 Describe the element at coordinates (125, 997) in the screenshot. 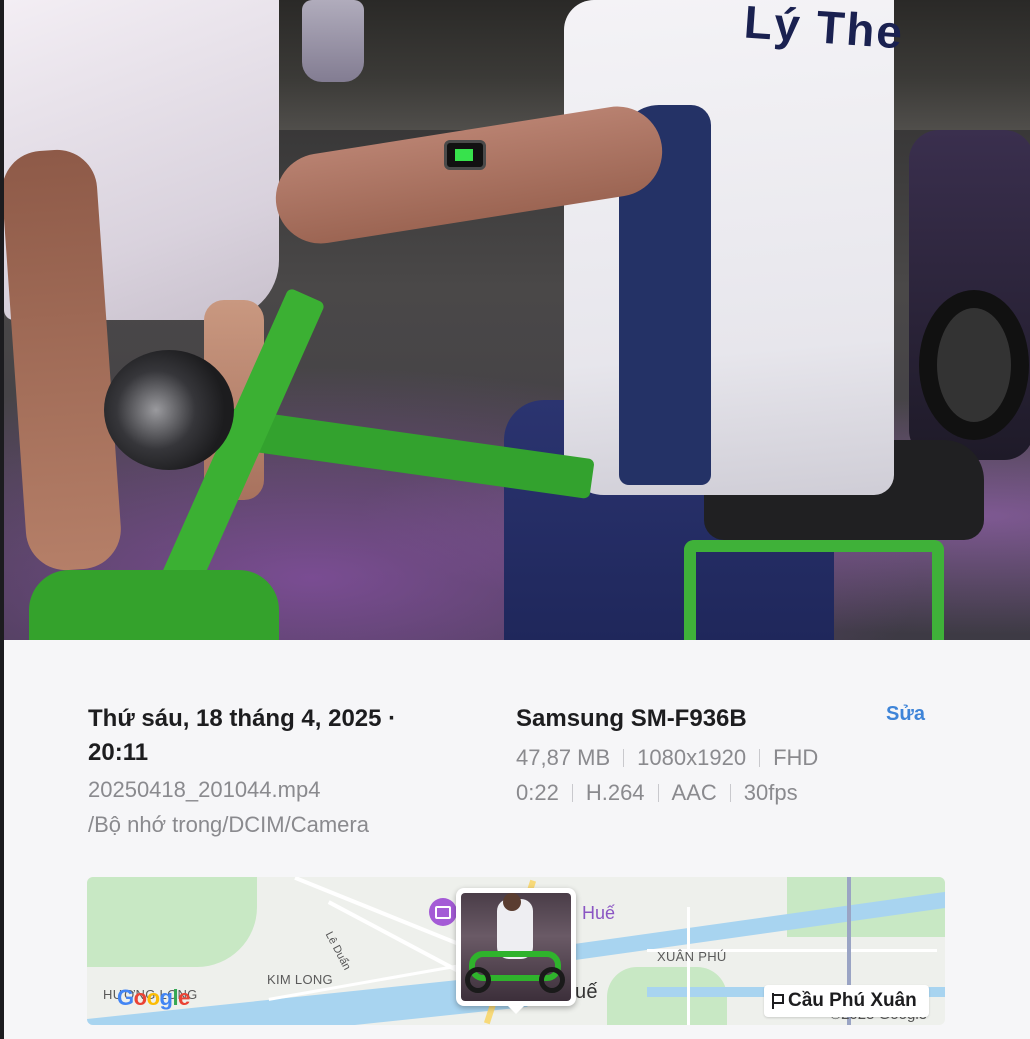

I see `logo-letter: G` at that location.